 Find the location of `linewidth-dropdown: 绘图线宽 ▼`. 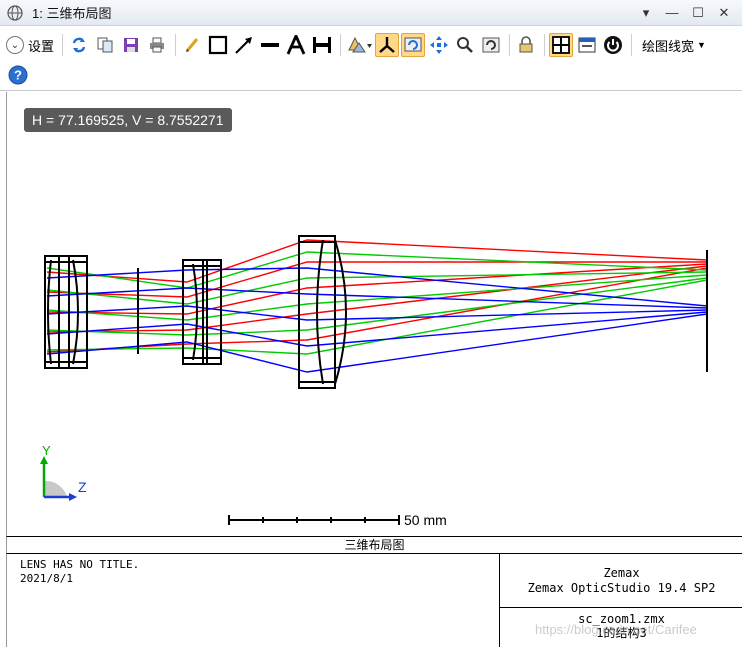

linewidth-dropdown: 绘图线宽 ▼ is located at coordinates (674, 45).